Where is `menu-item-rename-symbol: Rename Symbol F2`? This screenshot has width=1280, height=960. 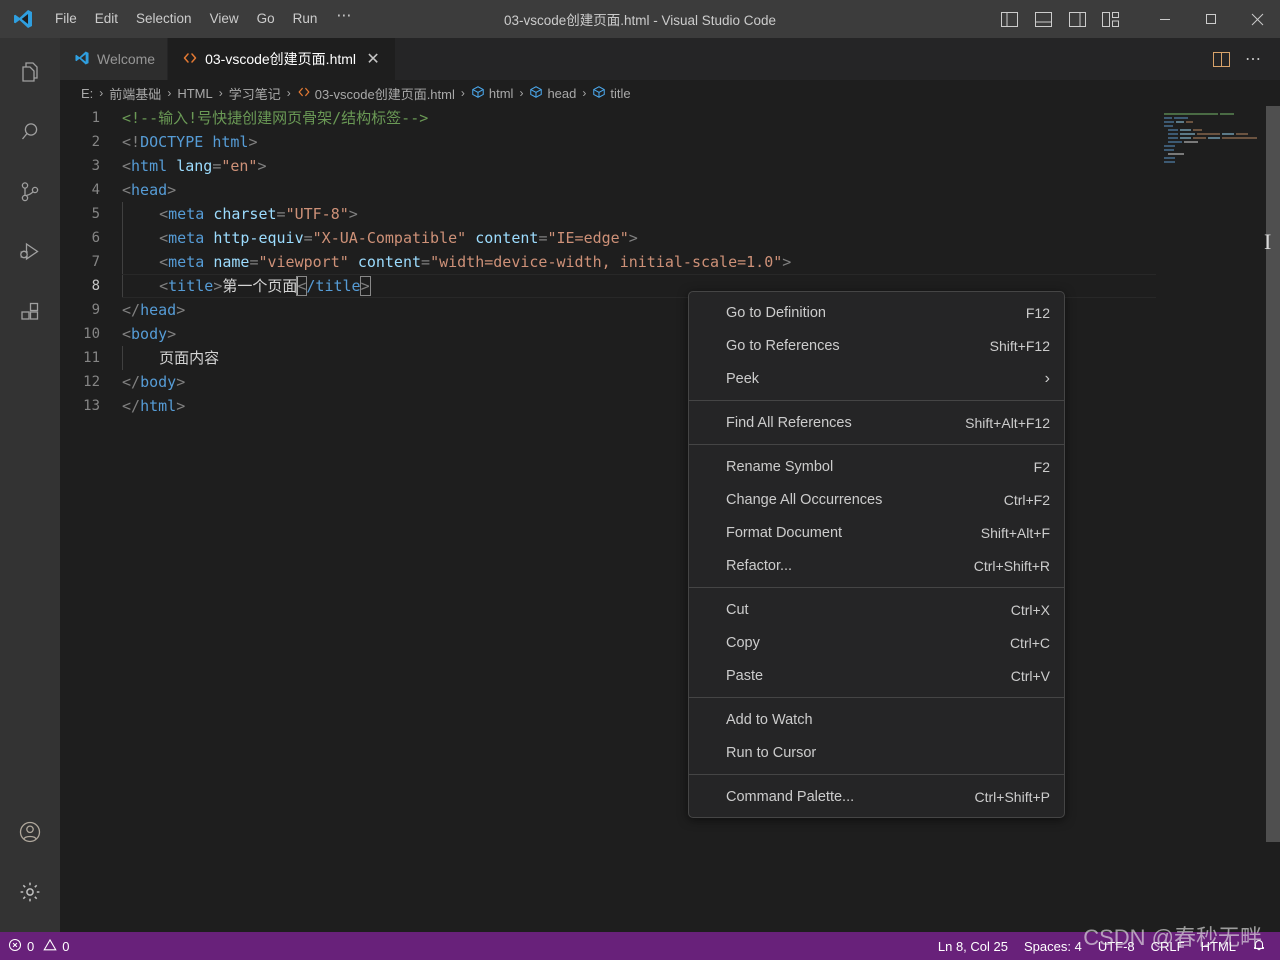
menu-item-rename-symbol: Rename Symbol F2 is located at coordinates (876, 466).